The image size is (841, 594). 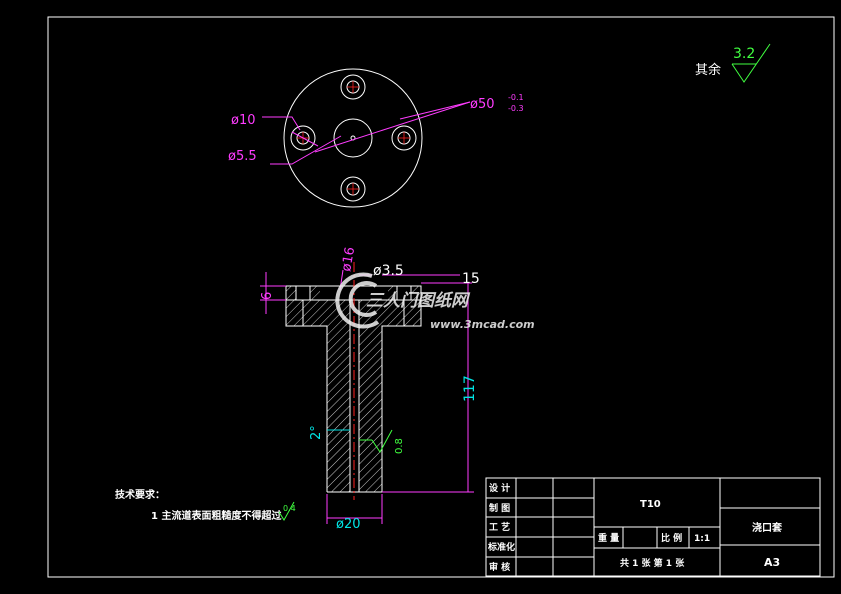 What do you see at coordinates (708, 70) in the screenshot?
I see `roughness-other-label: 其余` at bounding box center [708, 70].